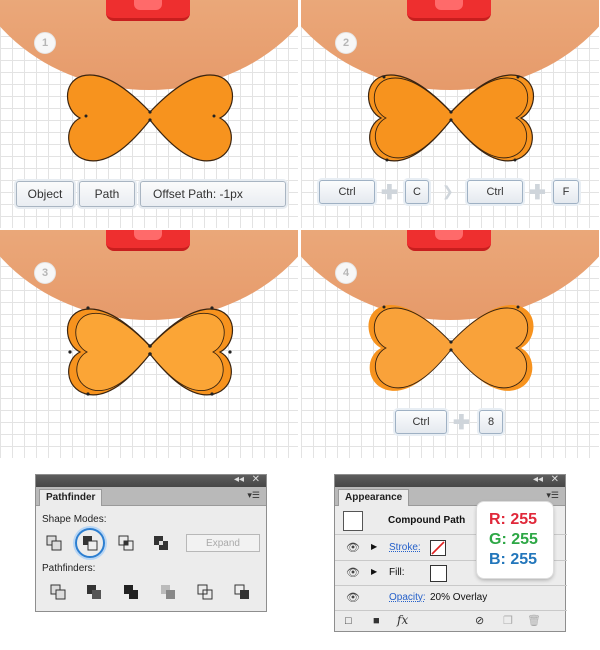 This screenshot has height=650, width=600. What do you see at coordinates (58, 592) in the screenshot?
I see `divide-icon` at bounding box center [58, 592].